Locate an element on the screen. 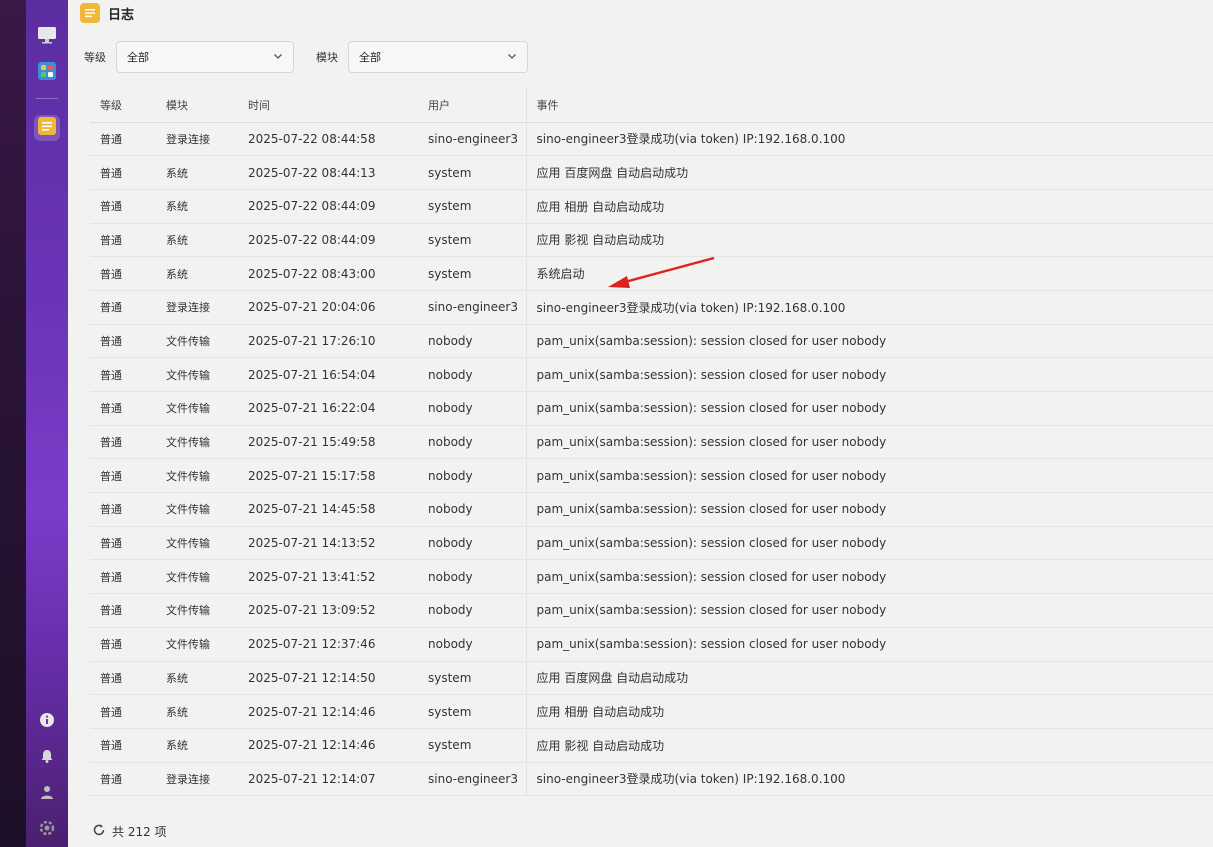  user-button is located at coordinates (47, 794).